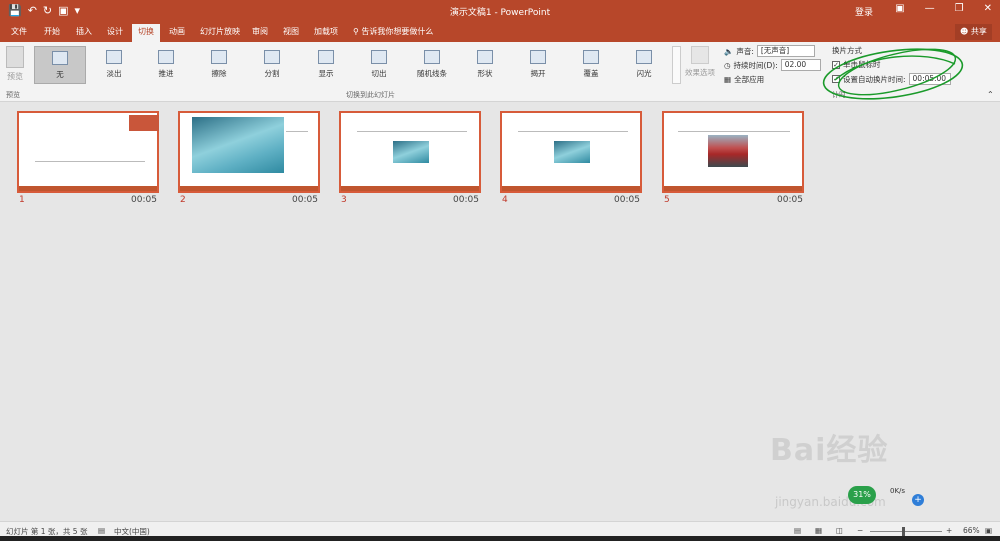 This screenshot has height=541, width=1000. Describe the element at coordinates (785, 51) in the screenshot. I see `sound-select: [无声音]` at that location.